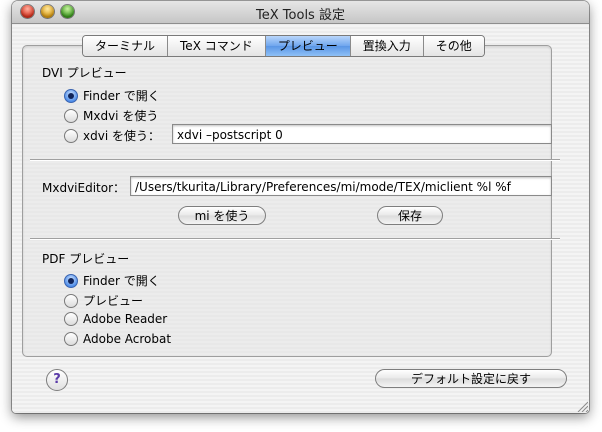 This screenshot has height=432, width=602. I want to click on tab-replace-input: 置換入力, so click(387, 46).